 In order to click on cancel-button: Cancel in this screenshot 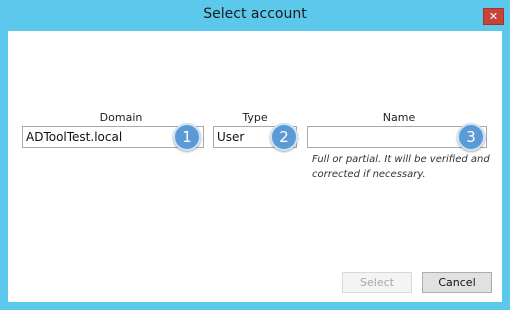, I will do `click(457, 282)`.